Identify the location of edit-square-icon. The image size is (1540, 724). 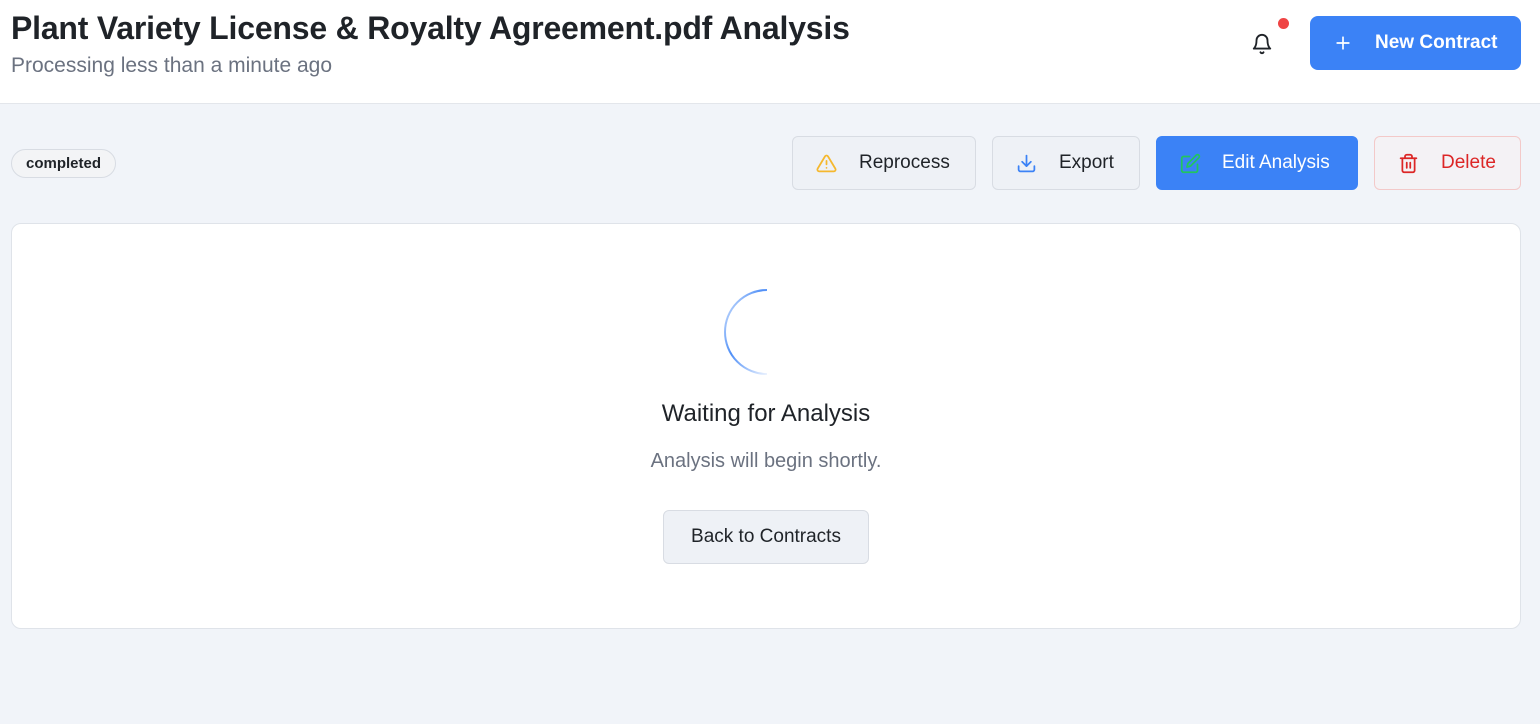
(1190, 163).